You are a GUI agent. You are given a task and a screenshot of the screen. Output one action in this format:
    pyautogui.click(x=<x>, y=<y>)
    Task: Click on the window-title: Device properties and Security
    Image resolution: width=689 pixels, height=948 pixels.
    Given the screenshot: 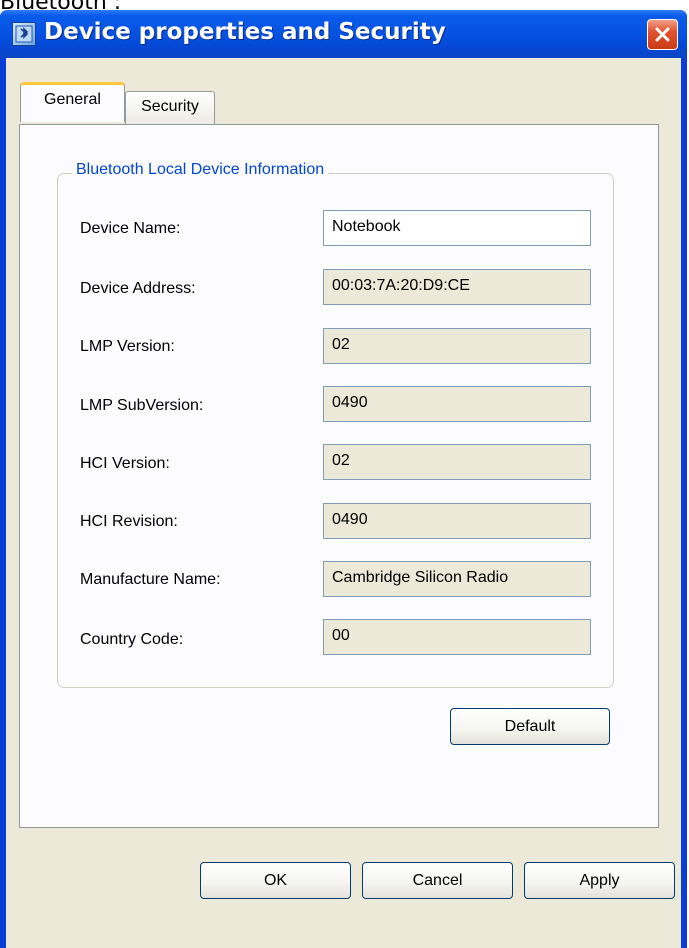 What is the action you would take?
    pyautogui.click(x=245, y=32)
    